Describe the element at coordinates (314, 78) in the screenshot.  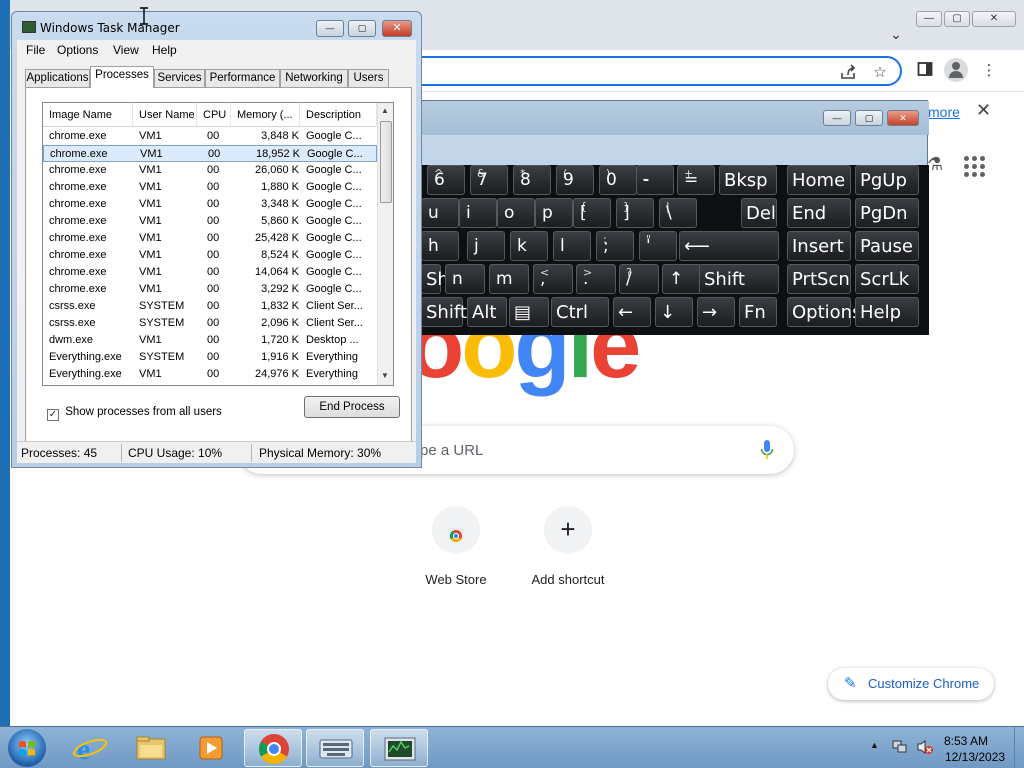
I see `tab-networking: Networking` at that location.